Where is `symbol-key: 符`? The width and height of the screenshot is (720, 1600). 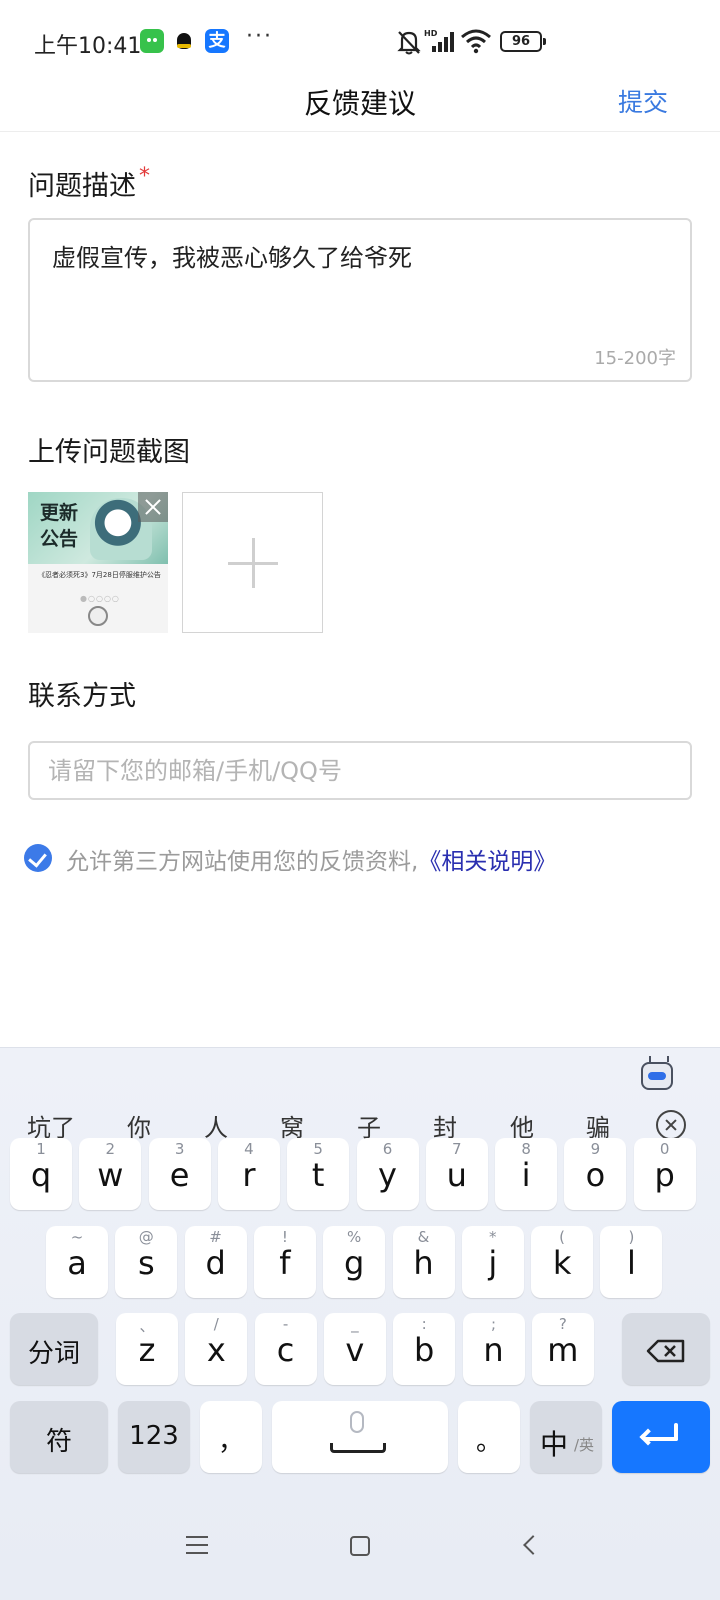
symbol-key: 符 is located at coordinates (59, 1437).